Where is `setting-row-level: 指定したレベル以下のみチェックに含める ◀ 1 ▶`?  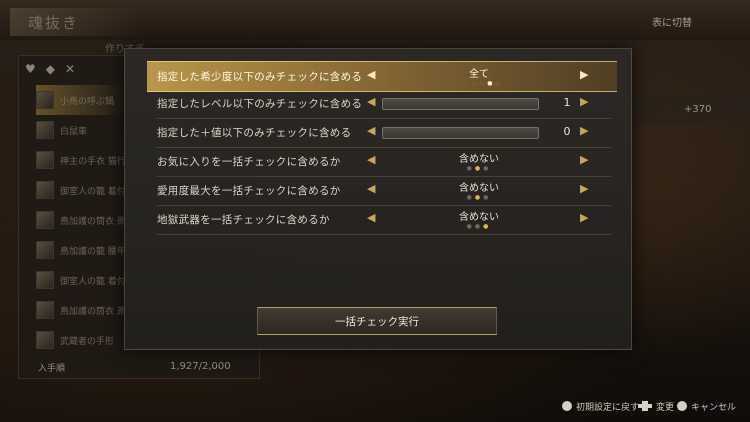 setting-row-level: 指定したレベル以下のみチェックに含める ◀ 1 ▶ is located at coordinates (384, 104).